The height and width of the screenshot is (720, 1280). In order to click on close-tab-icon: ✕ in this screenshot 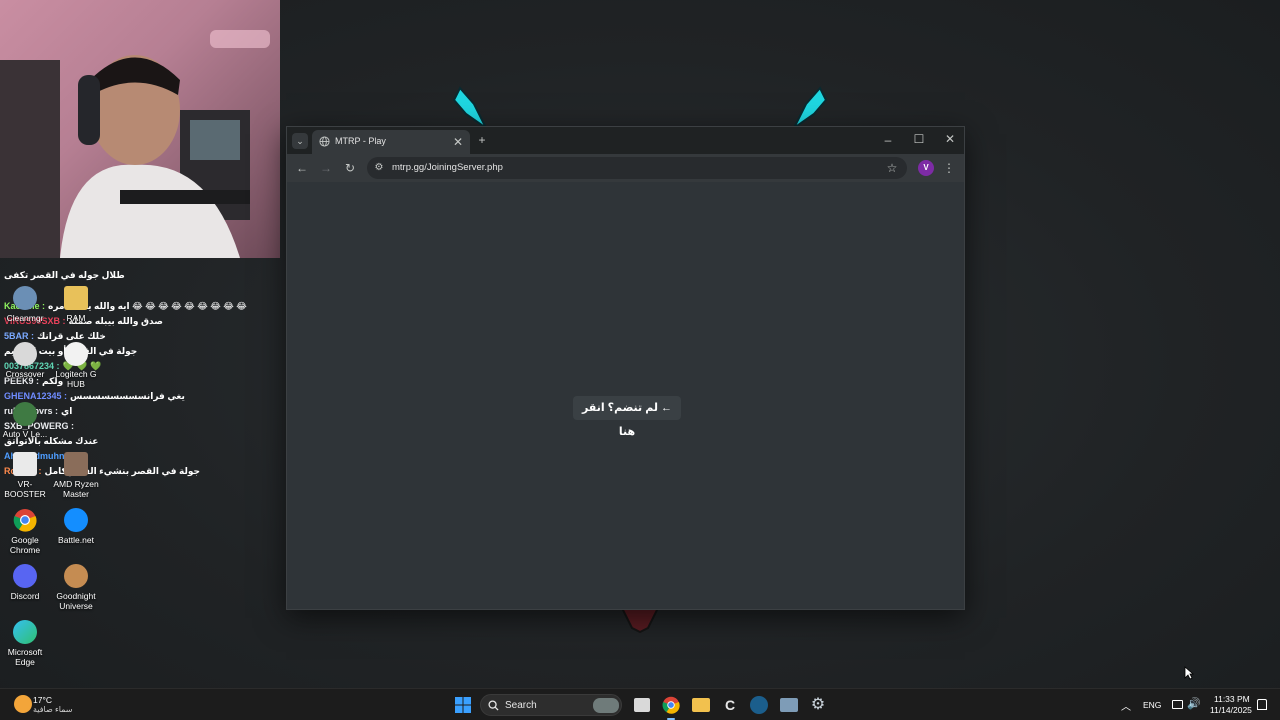, I will do `click(458, 142)`.